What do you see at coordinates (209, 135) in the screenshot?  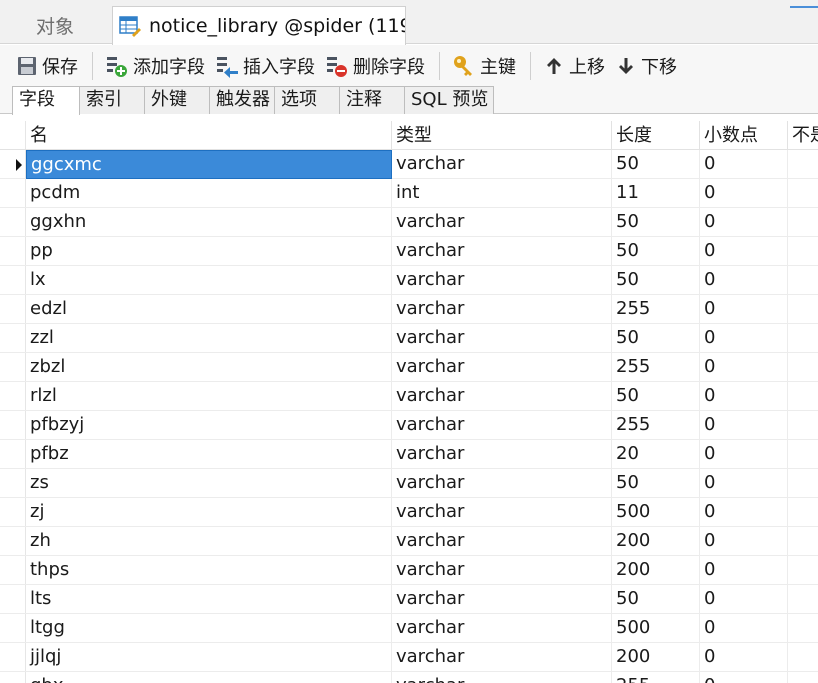 I see `column-header-name: 名` at bounding box center [209, 135].